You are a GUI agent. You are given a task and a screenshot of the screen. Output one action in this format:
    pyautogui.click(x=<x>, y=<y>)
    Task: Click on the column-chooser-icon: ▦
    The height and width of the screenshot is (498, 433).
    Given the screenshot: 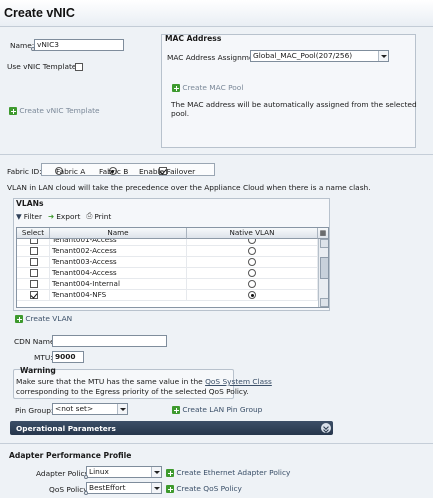 What is the action you would take?
    pyautogui.click(x=323, y=233)
    